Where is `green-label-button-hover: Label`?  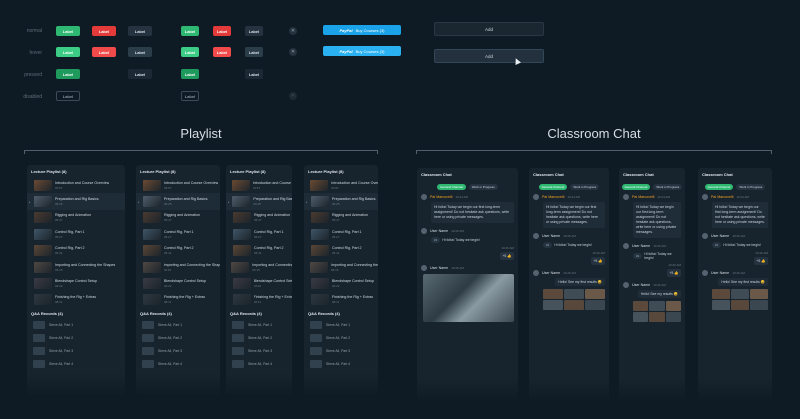 green-label-button-hover: Label is located at coordinates (68, 52).